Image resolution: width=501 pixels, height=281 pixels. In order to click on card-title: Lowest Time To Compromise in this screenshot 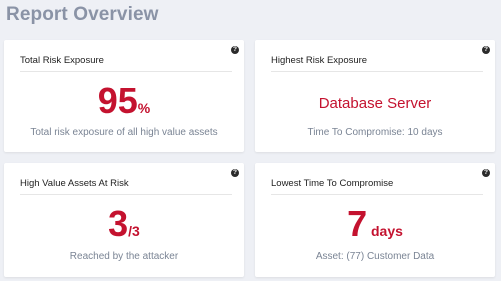, I will do `click(332, 183)`.